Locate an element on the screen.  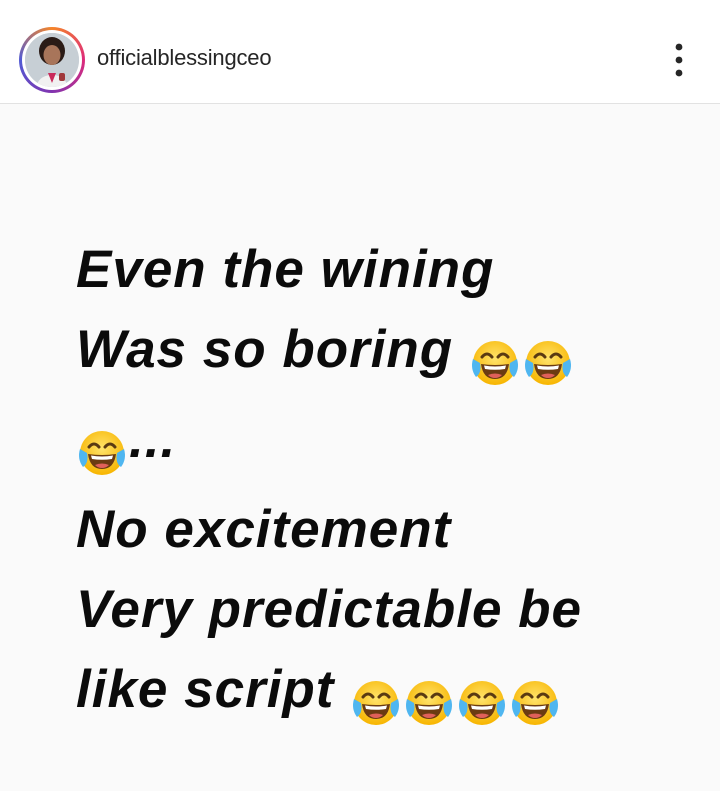
more-vertical-icon is located at coordinates (679, 60).